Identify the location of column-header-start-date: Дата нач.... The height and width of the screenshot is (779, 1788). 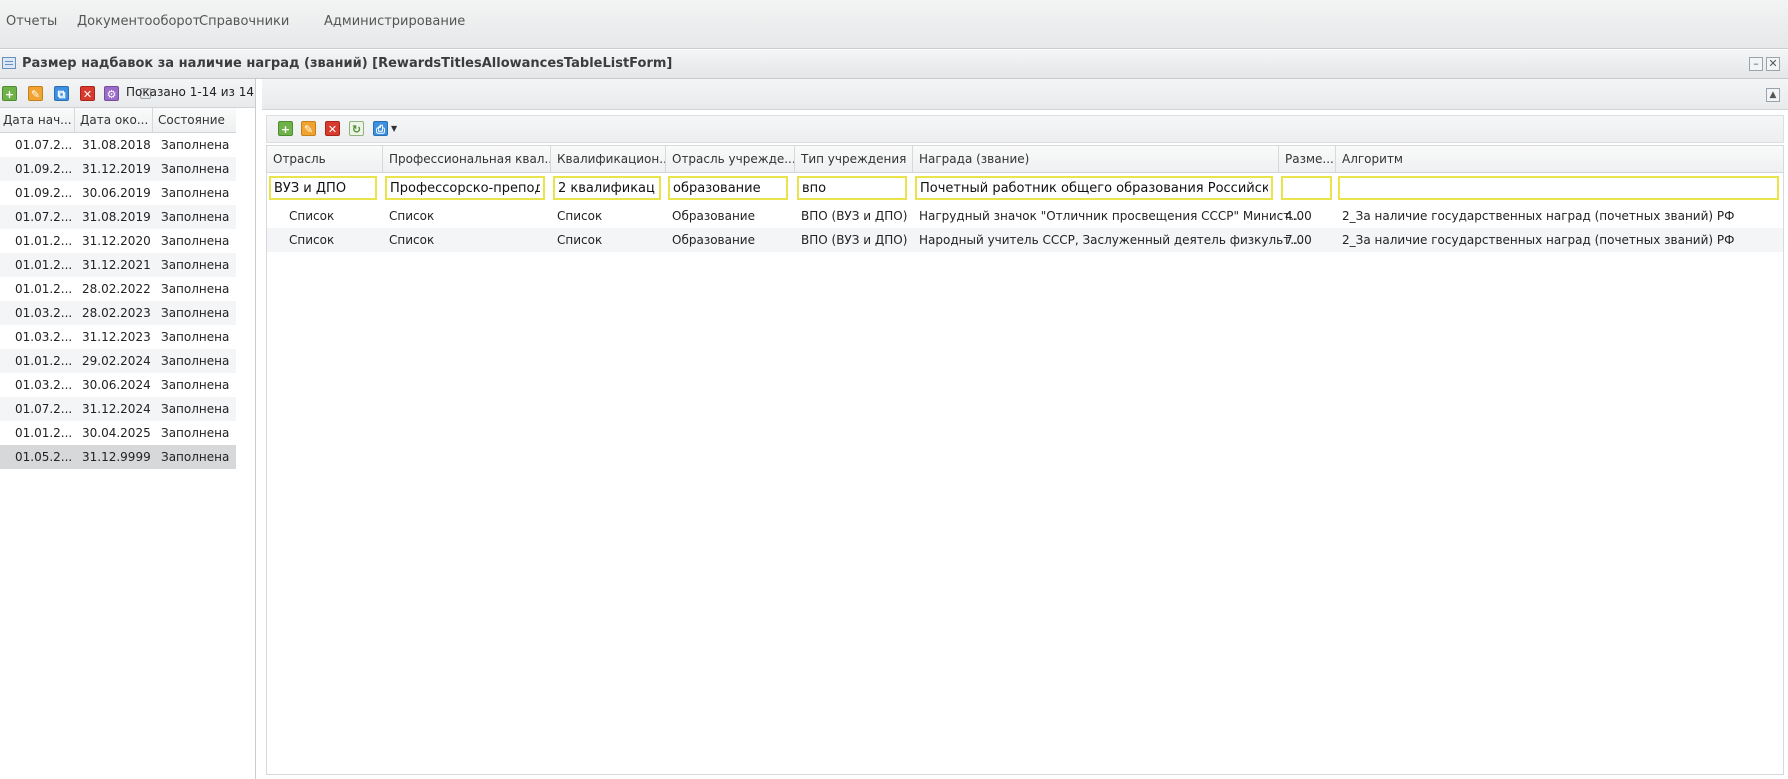
(37, 120).